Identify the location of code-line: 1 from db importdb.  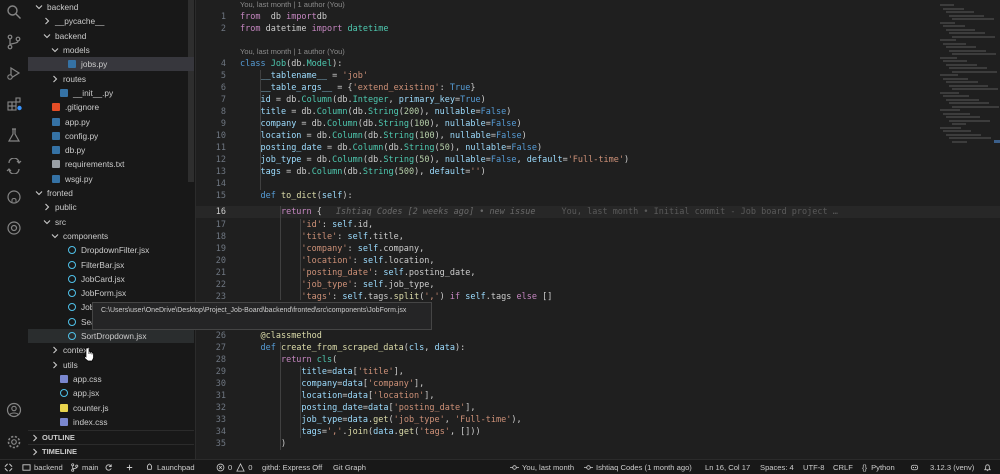
(598, 17).